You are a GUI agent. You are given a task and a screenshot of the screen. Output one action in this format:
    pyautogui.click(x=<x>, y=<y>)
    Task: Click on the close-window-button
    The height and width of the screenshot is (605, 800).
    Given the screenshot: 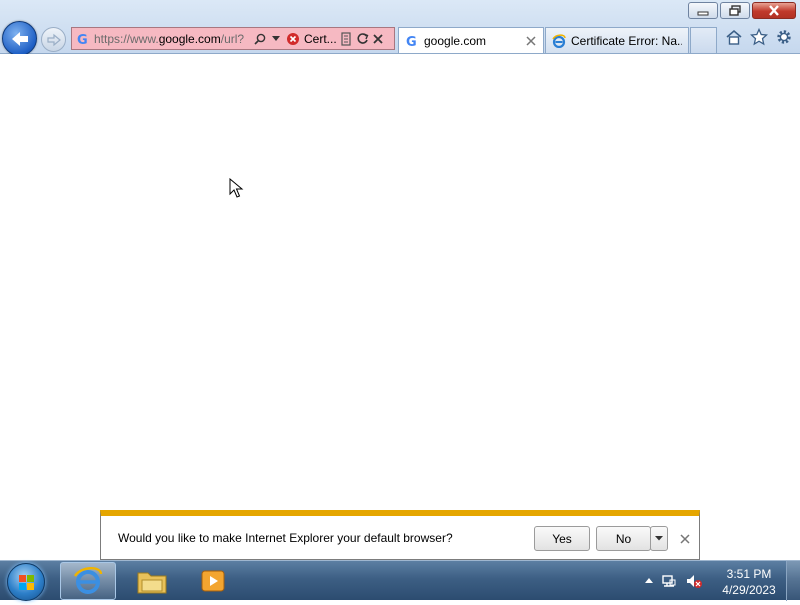 What is the action you would take?
    pyautogui.click(x=774, y=10)
    